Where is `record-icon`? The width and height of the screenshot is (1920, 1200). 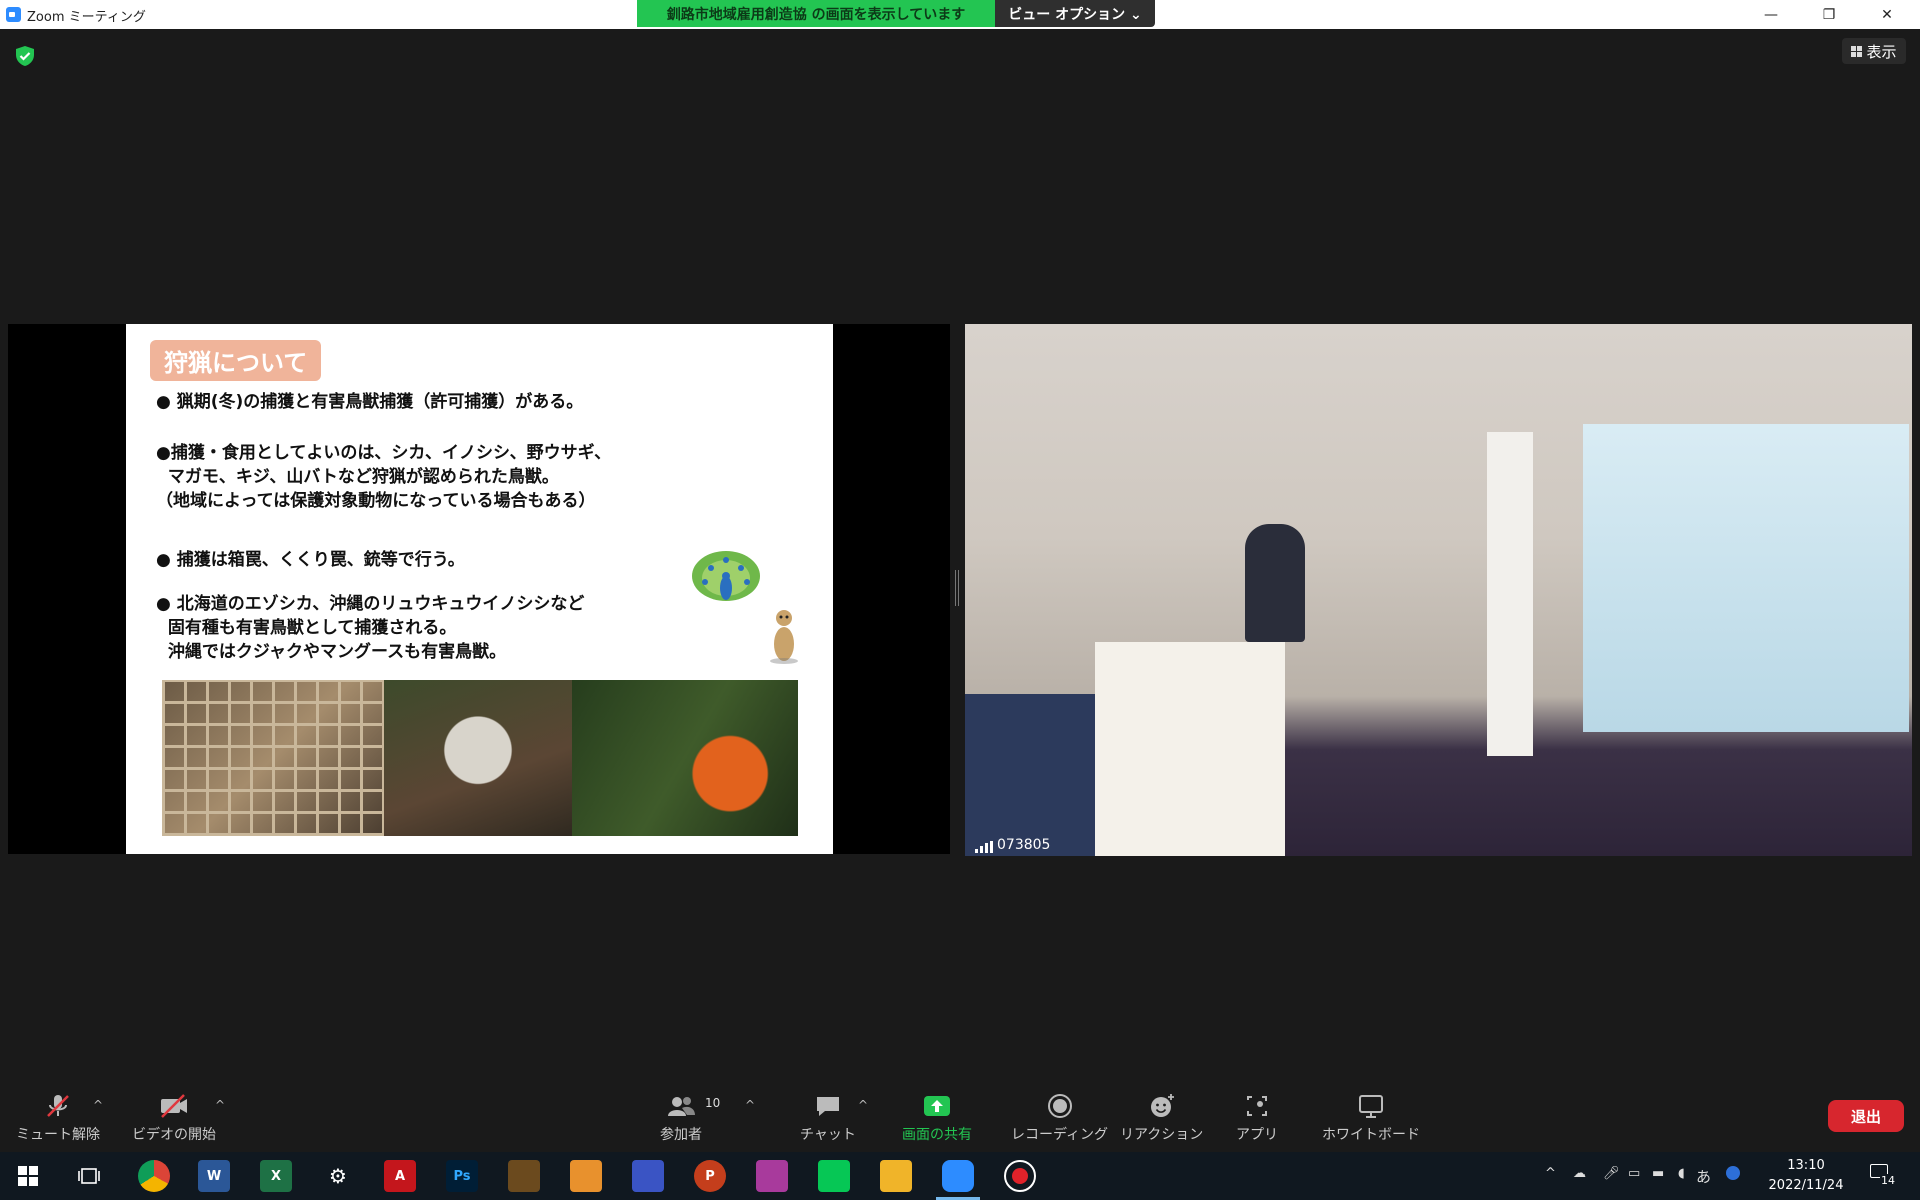 record-icon is located at coordinates (1059, 1106).